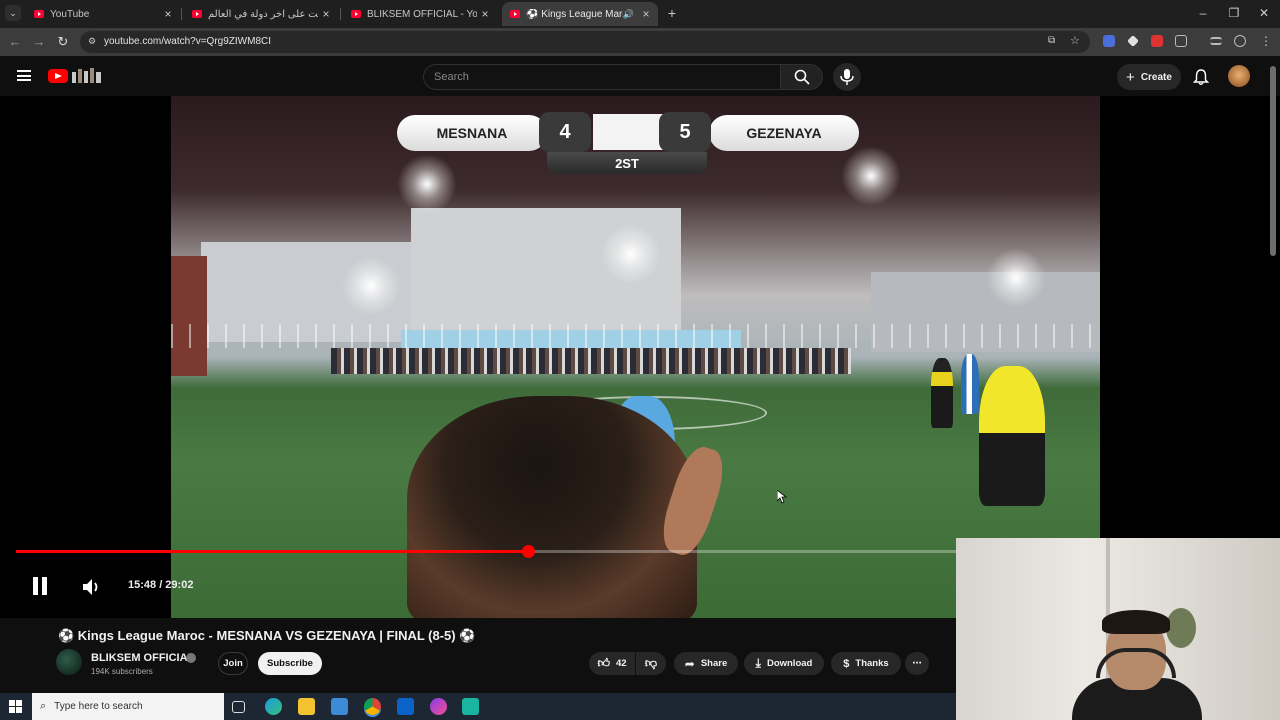 This screenshot has height=720, width=1280. I want to click on time-display: 15:48 / 29:02, so click(161, 585).